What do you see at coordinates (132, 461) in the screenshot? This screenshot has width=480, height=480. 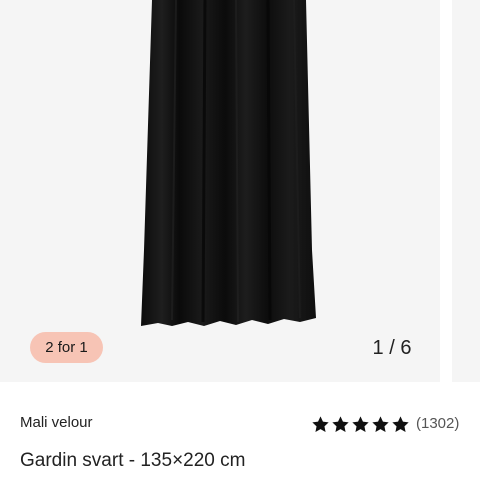 I see `product-title: Gardin svart - 135×220 cm` at bounding box center [132, 461].